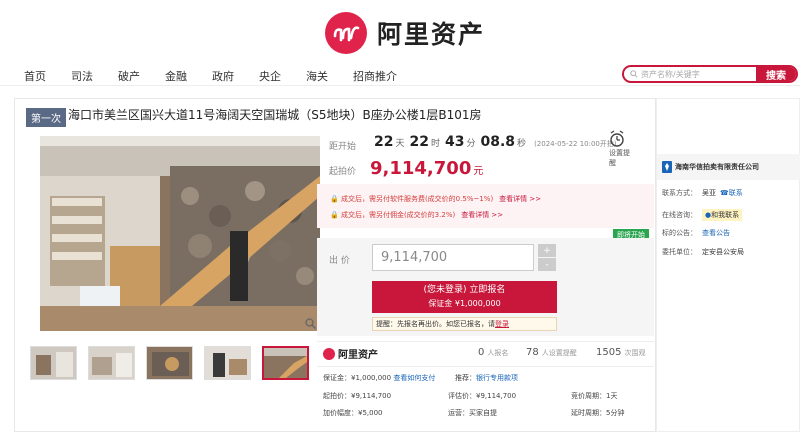 The height and width of the screenshot is (436, 800). Describe the element at coordinates (482, 396) in the screenshot. I see `eval-price-info: 评估价：¥9,114,700` at that location.